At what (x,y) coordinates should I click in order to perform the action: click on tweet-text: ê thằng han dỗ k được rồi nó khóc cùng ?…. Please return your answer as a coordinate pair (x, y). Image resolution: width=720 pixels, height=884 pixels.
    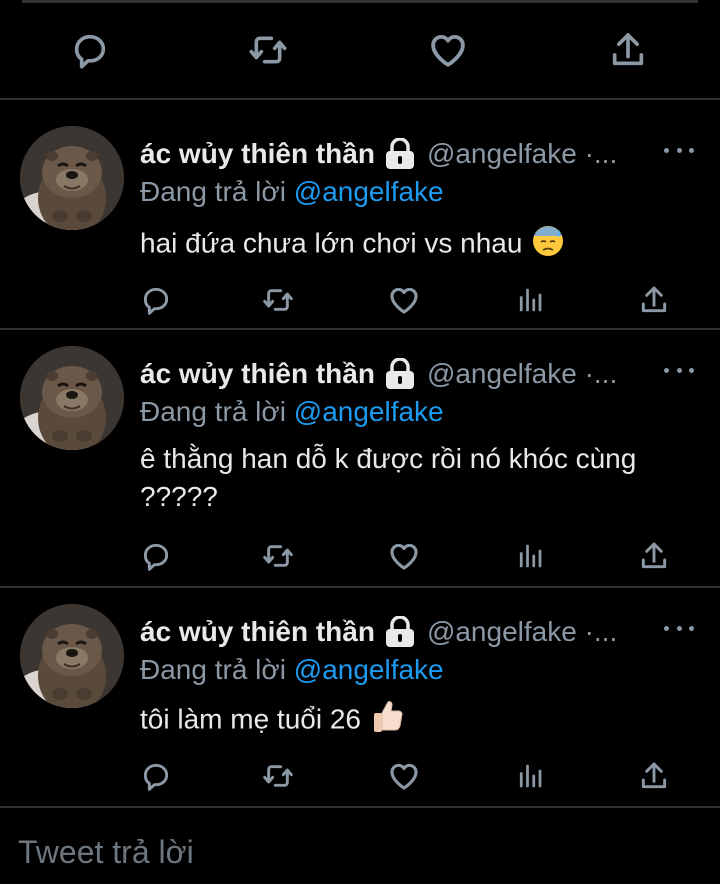
    Looking at the image, I should click on (390, 478).